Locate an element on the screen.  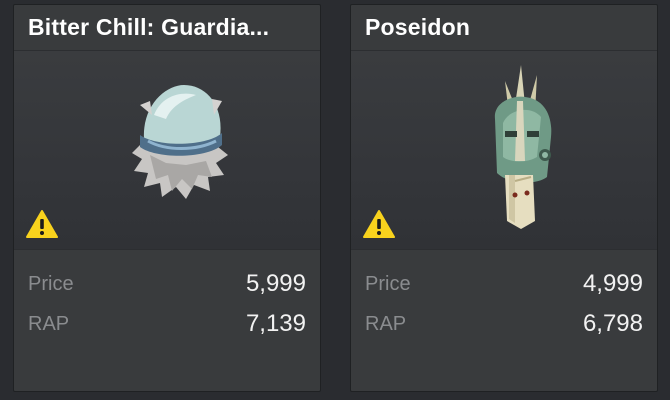
trident-helmet-icon is located at coordinates (523, 147).